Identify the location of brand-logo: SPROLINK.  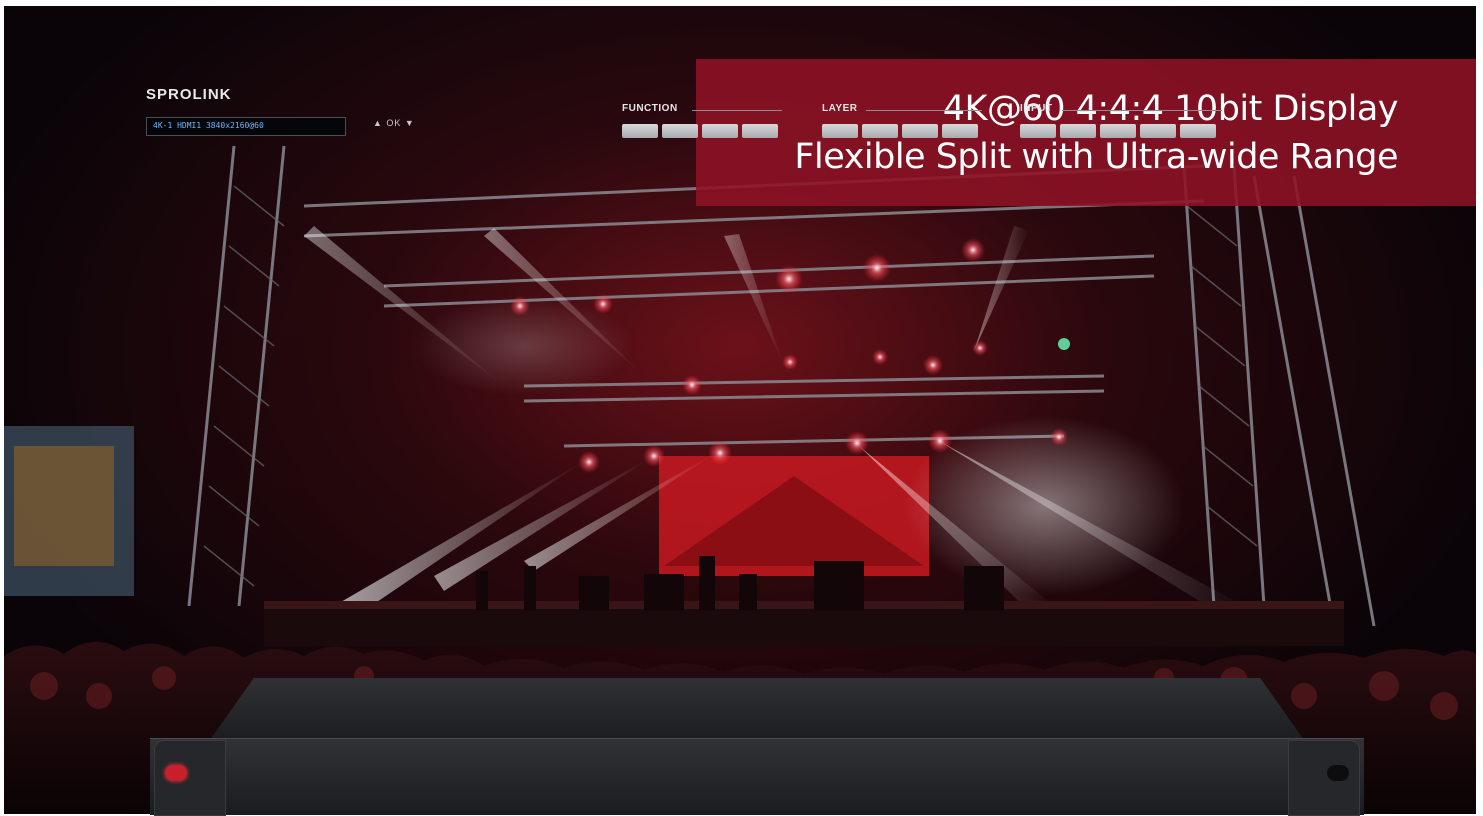
(189, 94).